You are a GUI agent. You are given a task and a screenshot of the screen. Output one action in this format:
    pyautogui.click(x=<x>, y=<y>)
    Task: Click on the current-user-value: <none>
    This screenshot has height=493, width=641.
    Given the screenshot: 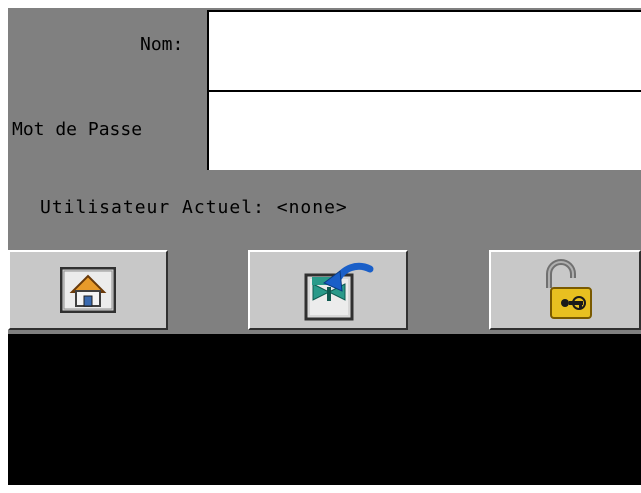 What is the action you would take?
    pyautogui.click(x=312, y=207)
    